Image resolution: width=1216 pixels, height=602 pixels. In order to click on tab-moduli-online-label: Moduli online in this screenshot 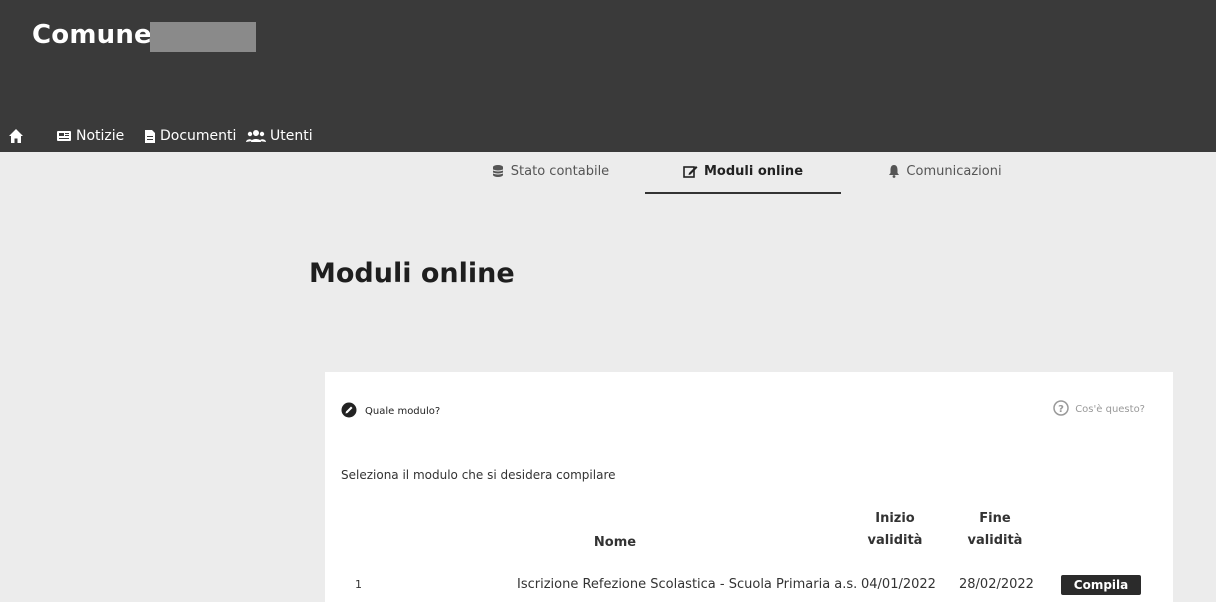, I will do `click(753, 171)`.